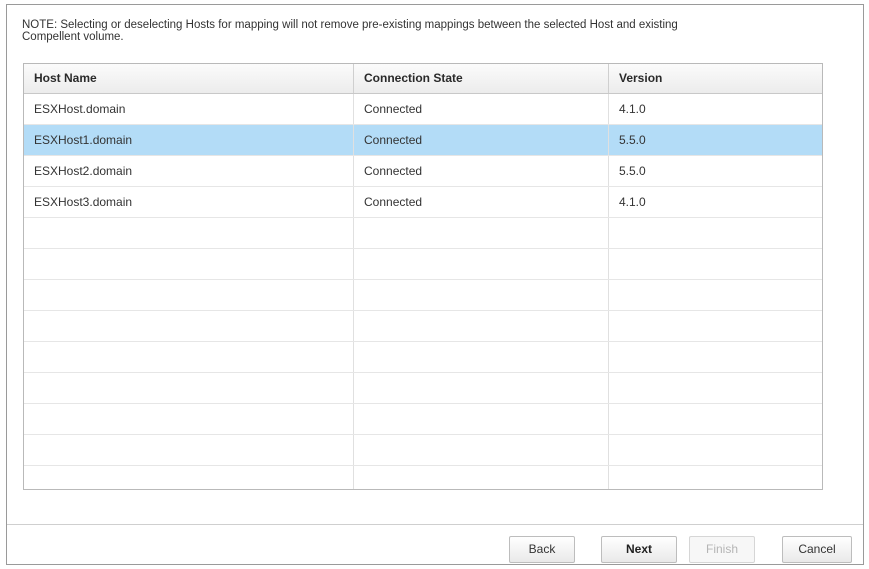  What do you see at coordinates (189, 78) in the screenshot?
I see `column-header-host-name: Host Name` at bounding box center [189, 78].